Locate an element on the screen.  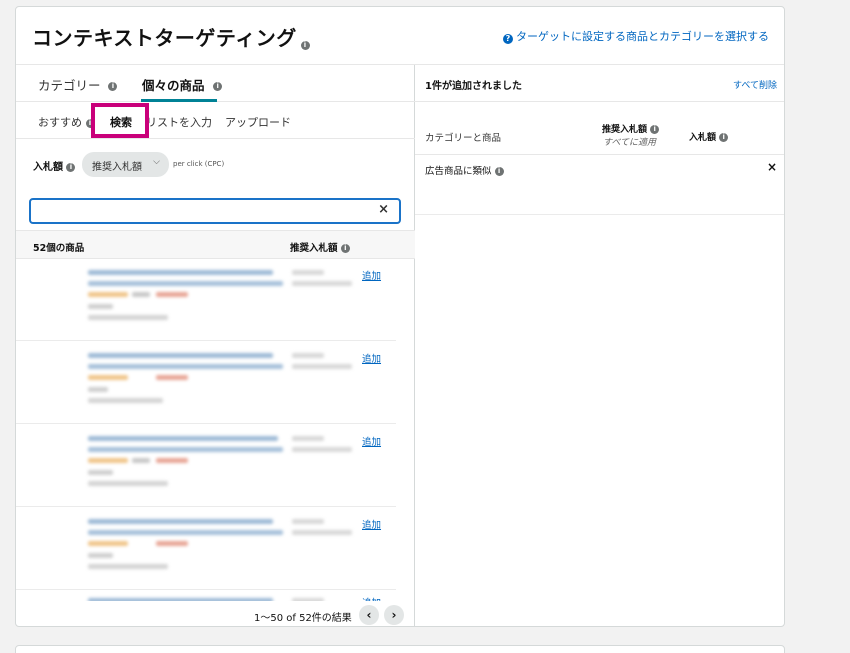
bid-note: per click (CPC) is located at coordinates (199, 164).